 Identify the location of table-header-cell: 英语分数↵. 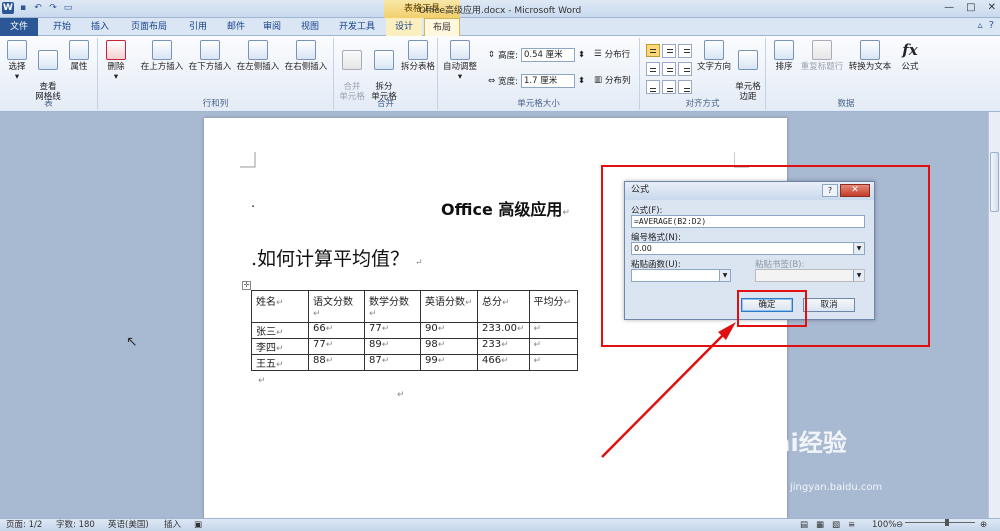
(449, 306).